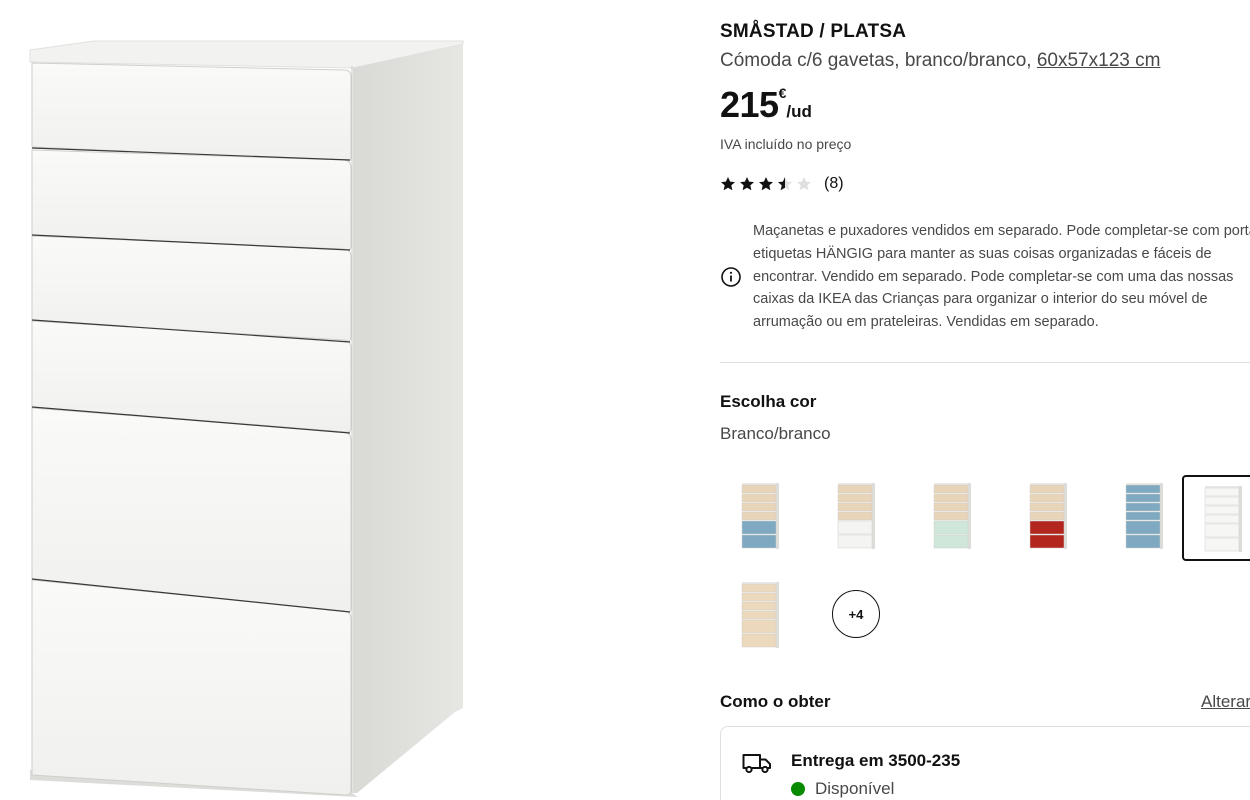 This screenshot has width=1250, height=800. I want to click on color-swatch-birch-white, so click(856, 515).